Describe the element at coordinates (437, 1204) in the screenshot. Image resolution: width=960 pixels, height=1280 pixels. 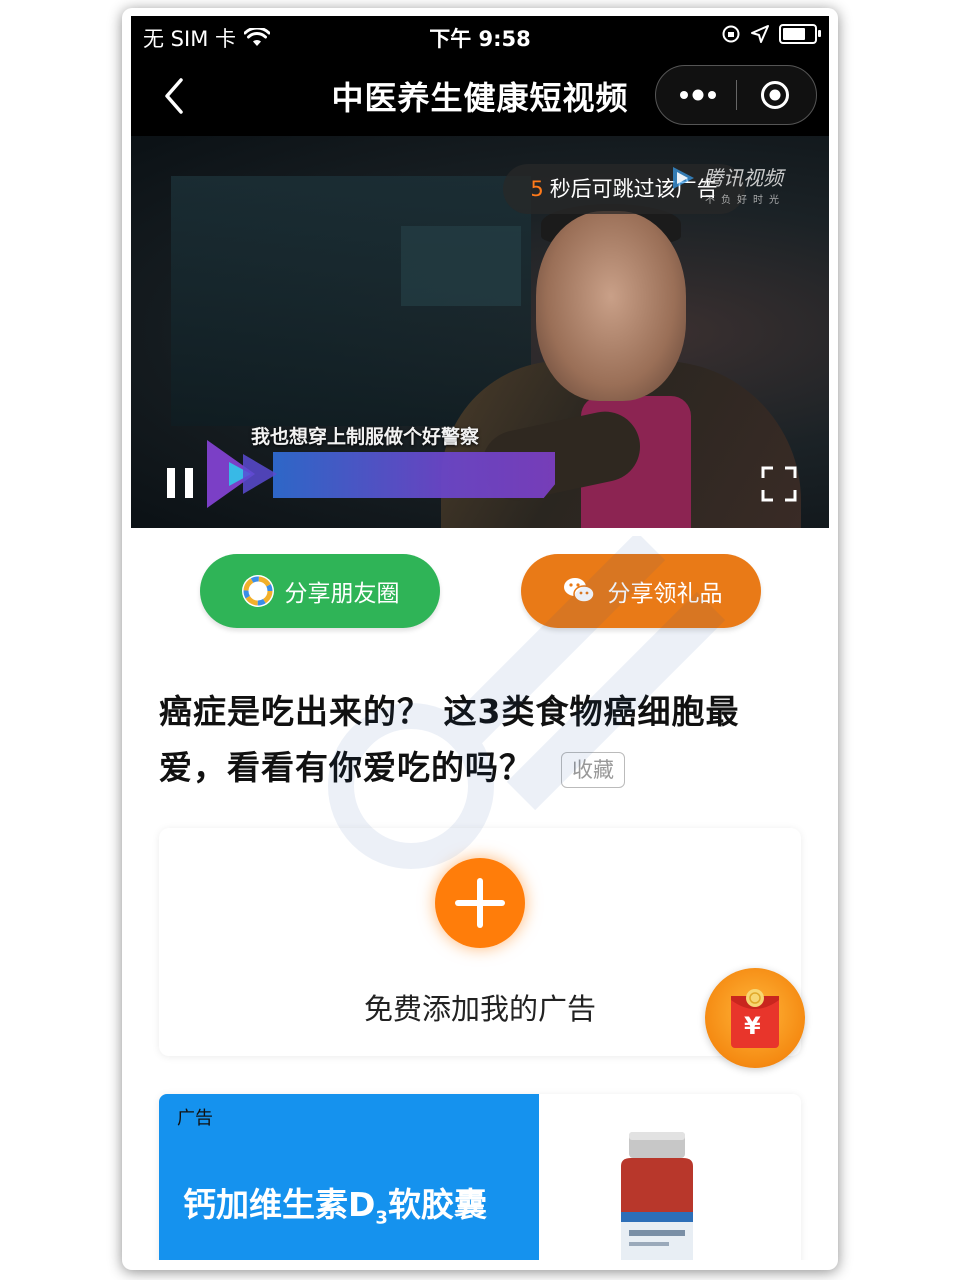
I see `product-name-tail: 软胶囊` at that location.